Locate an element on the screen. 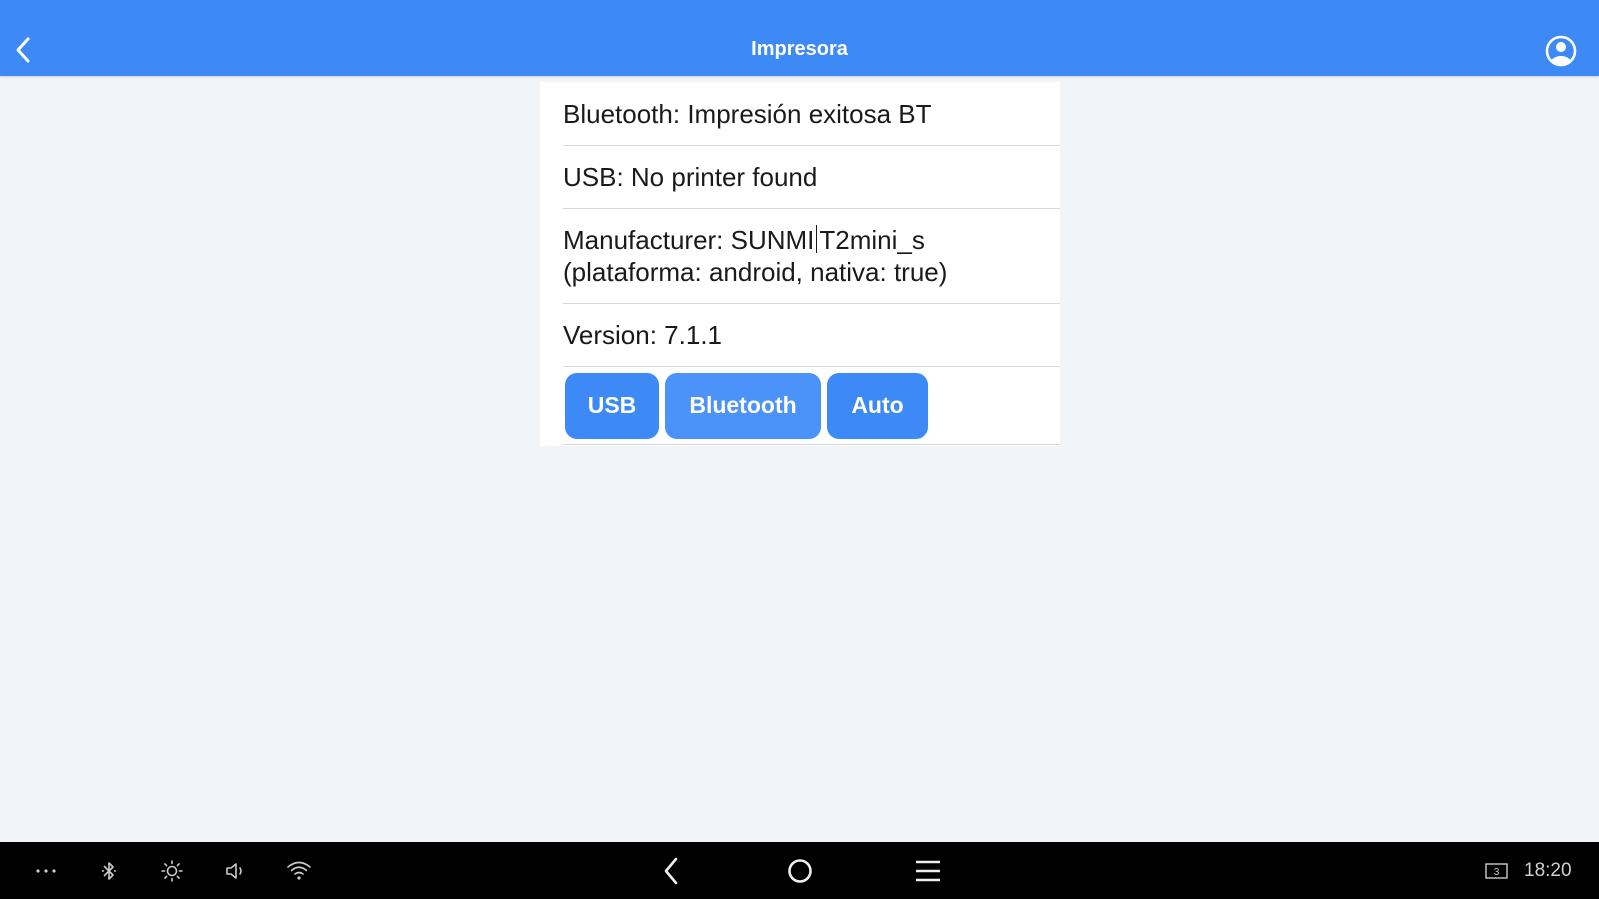 The image size is (1599, 899). notification-button: 3 is located at coordinates (1497, 870).